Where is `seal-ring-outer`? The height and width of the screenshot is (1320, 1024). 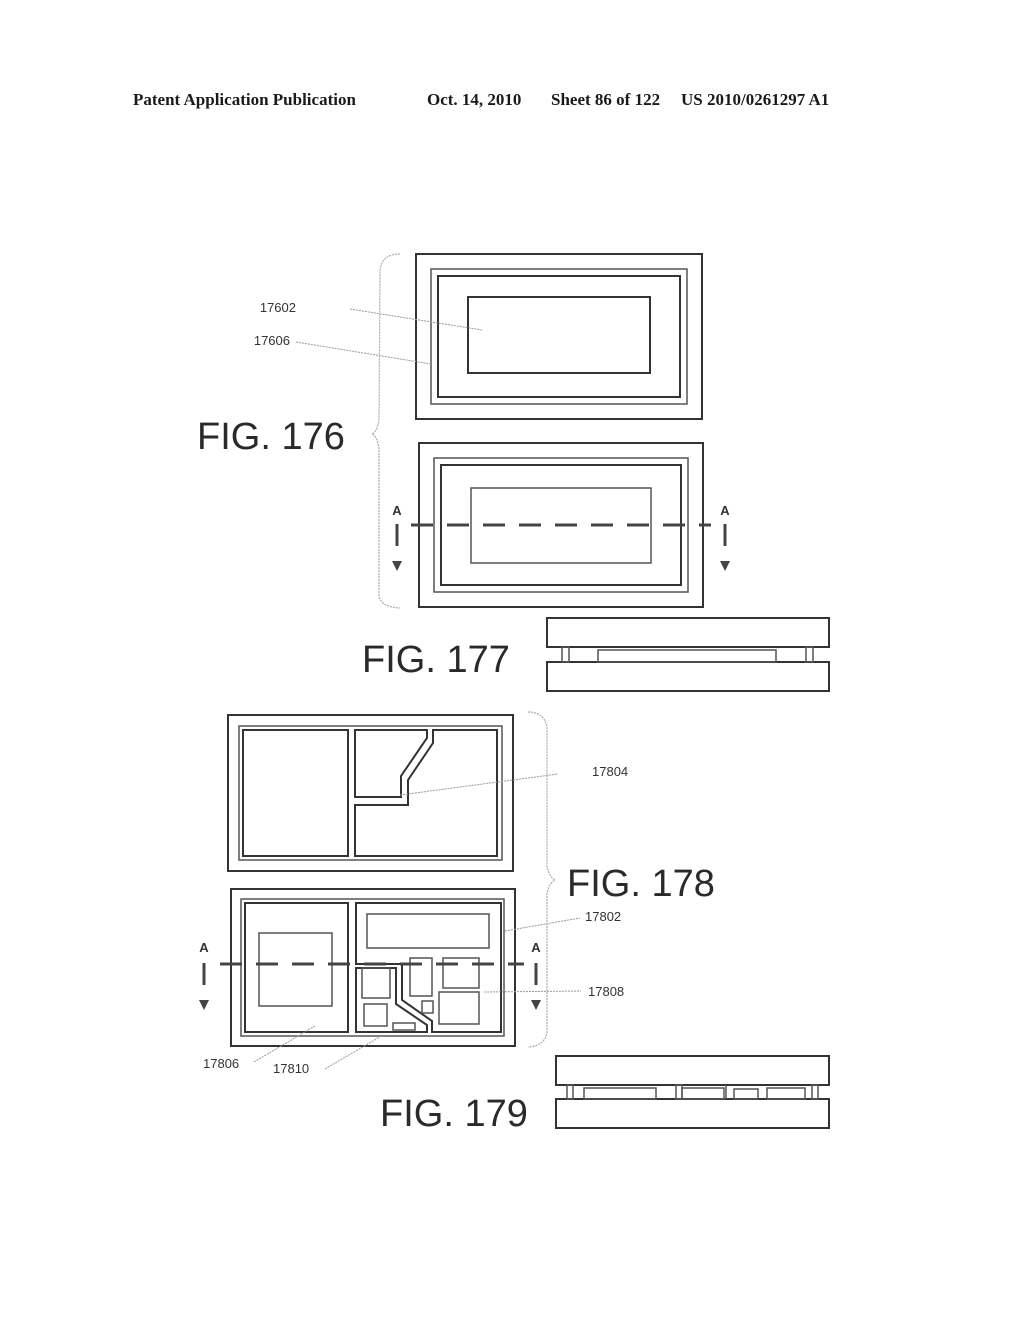 seal-ring-outer is located at coordinates (559, 336).